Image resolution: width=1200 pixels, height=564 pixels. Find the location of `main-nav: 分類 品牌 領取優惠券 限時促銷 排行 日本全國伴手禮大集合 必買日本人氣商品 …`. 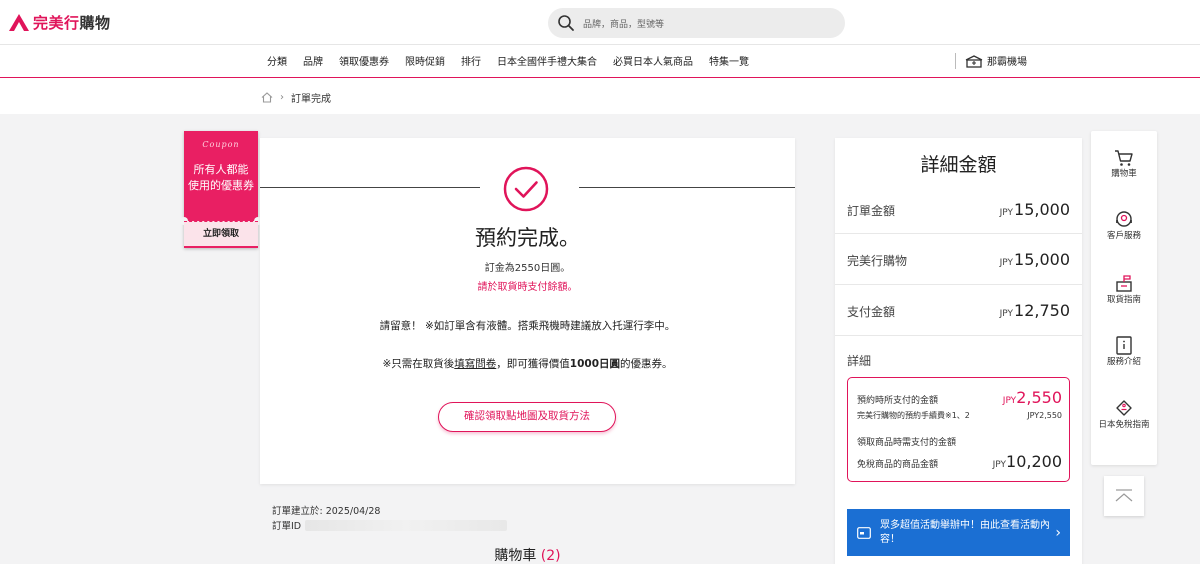

main-nav: 分類 品牌 領取優惠券 限時促銷 排行 日本全國伴手禮大集合 必買日本人氣商品 … is located at coordinates (508, 60).